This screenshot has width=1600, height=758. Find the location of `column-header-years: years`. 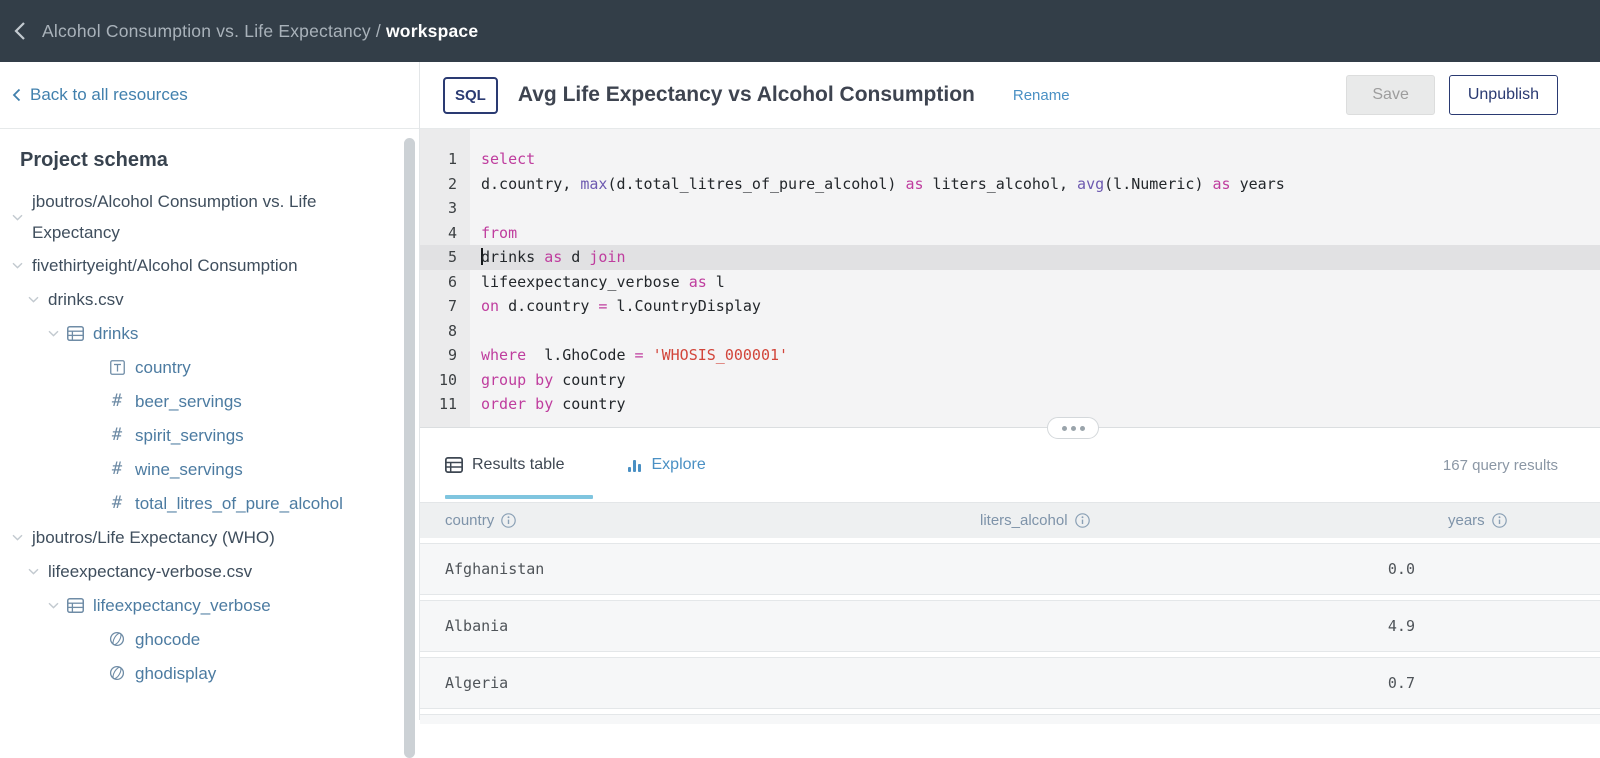

column-header-years: years is located at coordinates (1510, 520).